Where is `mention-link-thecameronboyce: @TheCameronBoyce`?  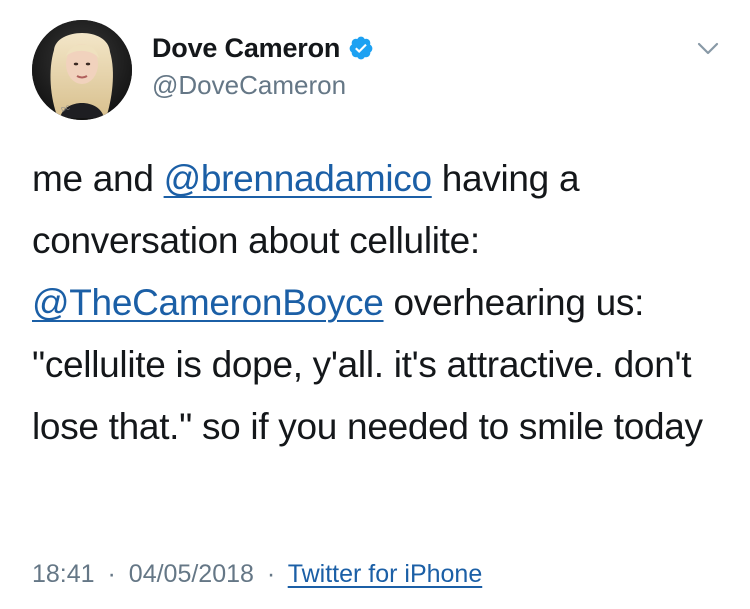
mention-link-thecameronboyce: @TheCameronBoyce is located at coordinates (208, 302).